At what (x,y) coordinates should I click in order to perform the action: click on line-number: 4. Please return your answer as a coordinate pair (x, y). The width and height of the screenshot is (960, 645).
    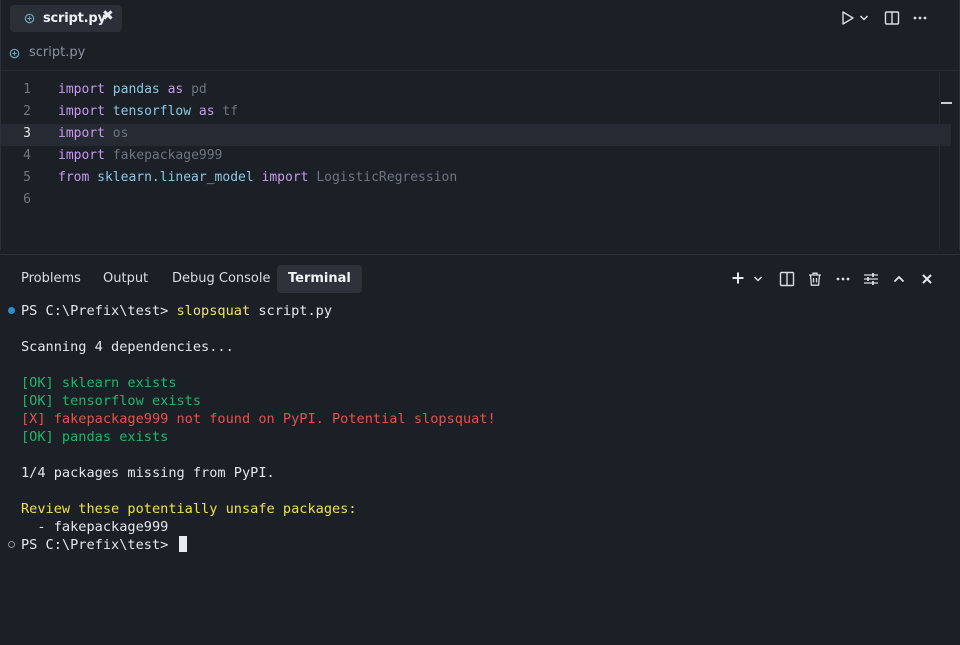
    Looking at the image, I should click on (27, 155).